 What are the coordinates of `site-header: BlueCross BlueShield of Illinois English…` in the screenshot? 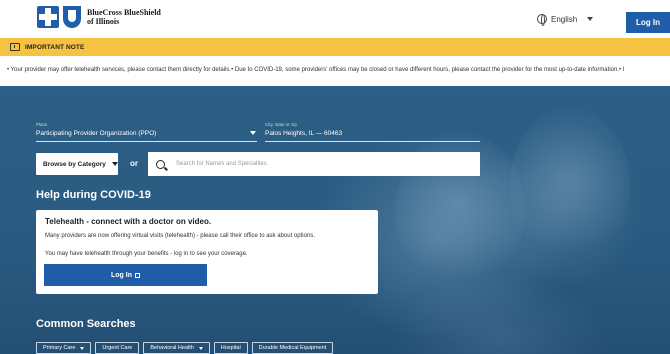 It's located at (335, 19).